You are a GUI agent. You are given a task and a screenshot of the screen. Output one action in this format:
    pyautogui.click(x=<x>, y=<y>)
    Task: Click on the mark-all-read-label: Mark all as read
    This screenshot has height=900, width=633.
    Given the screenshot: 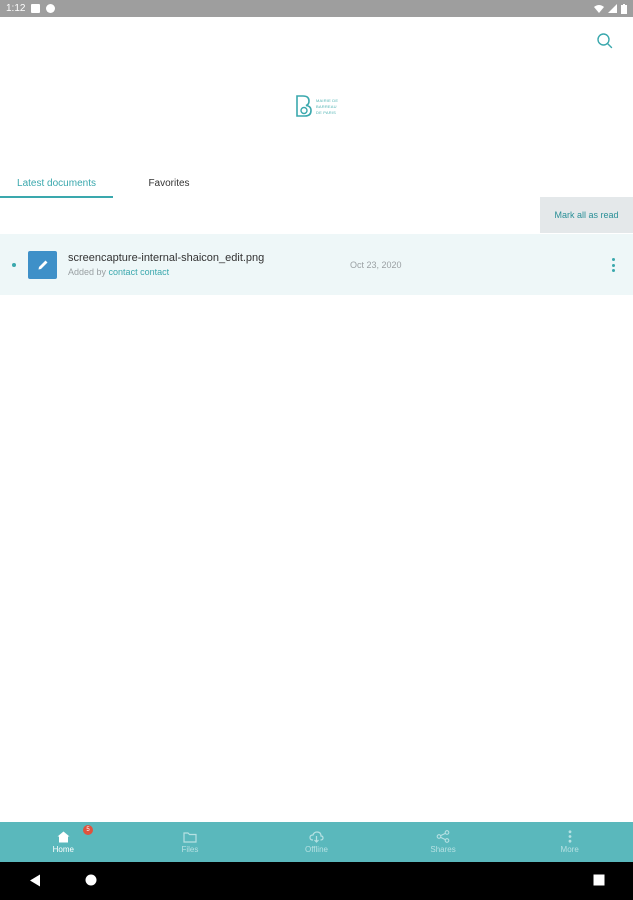 What is the action you would take?
    pyautogui.click(x=586, y=215)
    